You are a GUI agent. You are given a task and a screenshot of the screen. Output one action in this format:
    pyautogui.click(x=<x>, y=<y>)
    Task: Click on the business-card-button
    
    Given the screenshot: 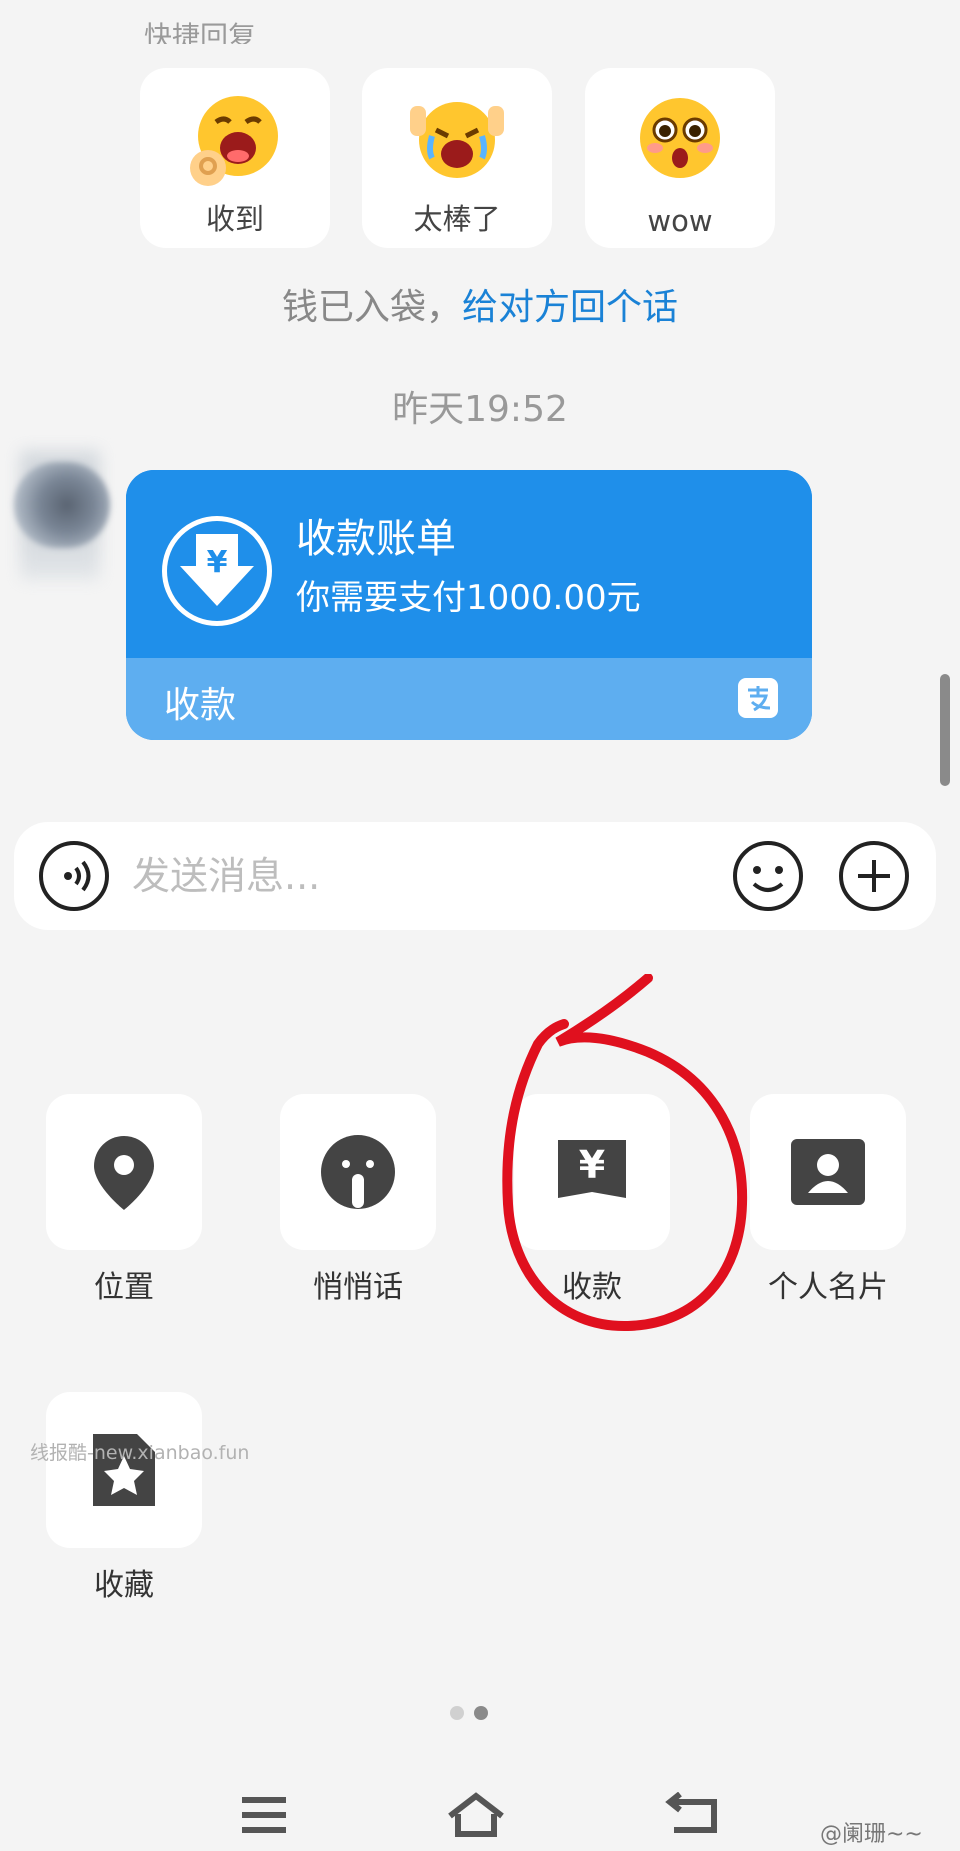 What is the action you would take?
    pyautogui.click(x=828, y=1172)
    